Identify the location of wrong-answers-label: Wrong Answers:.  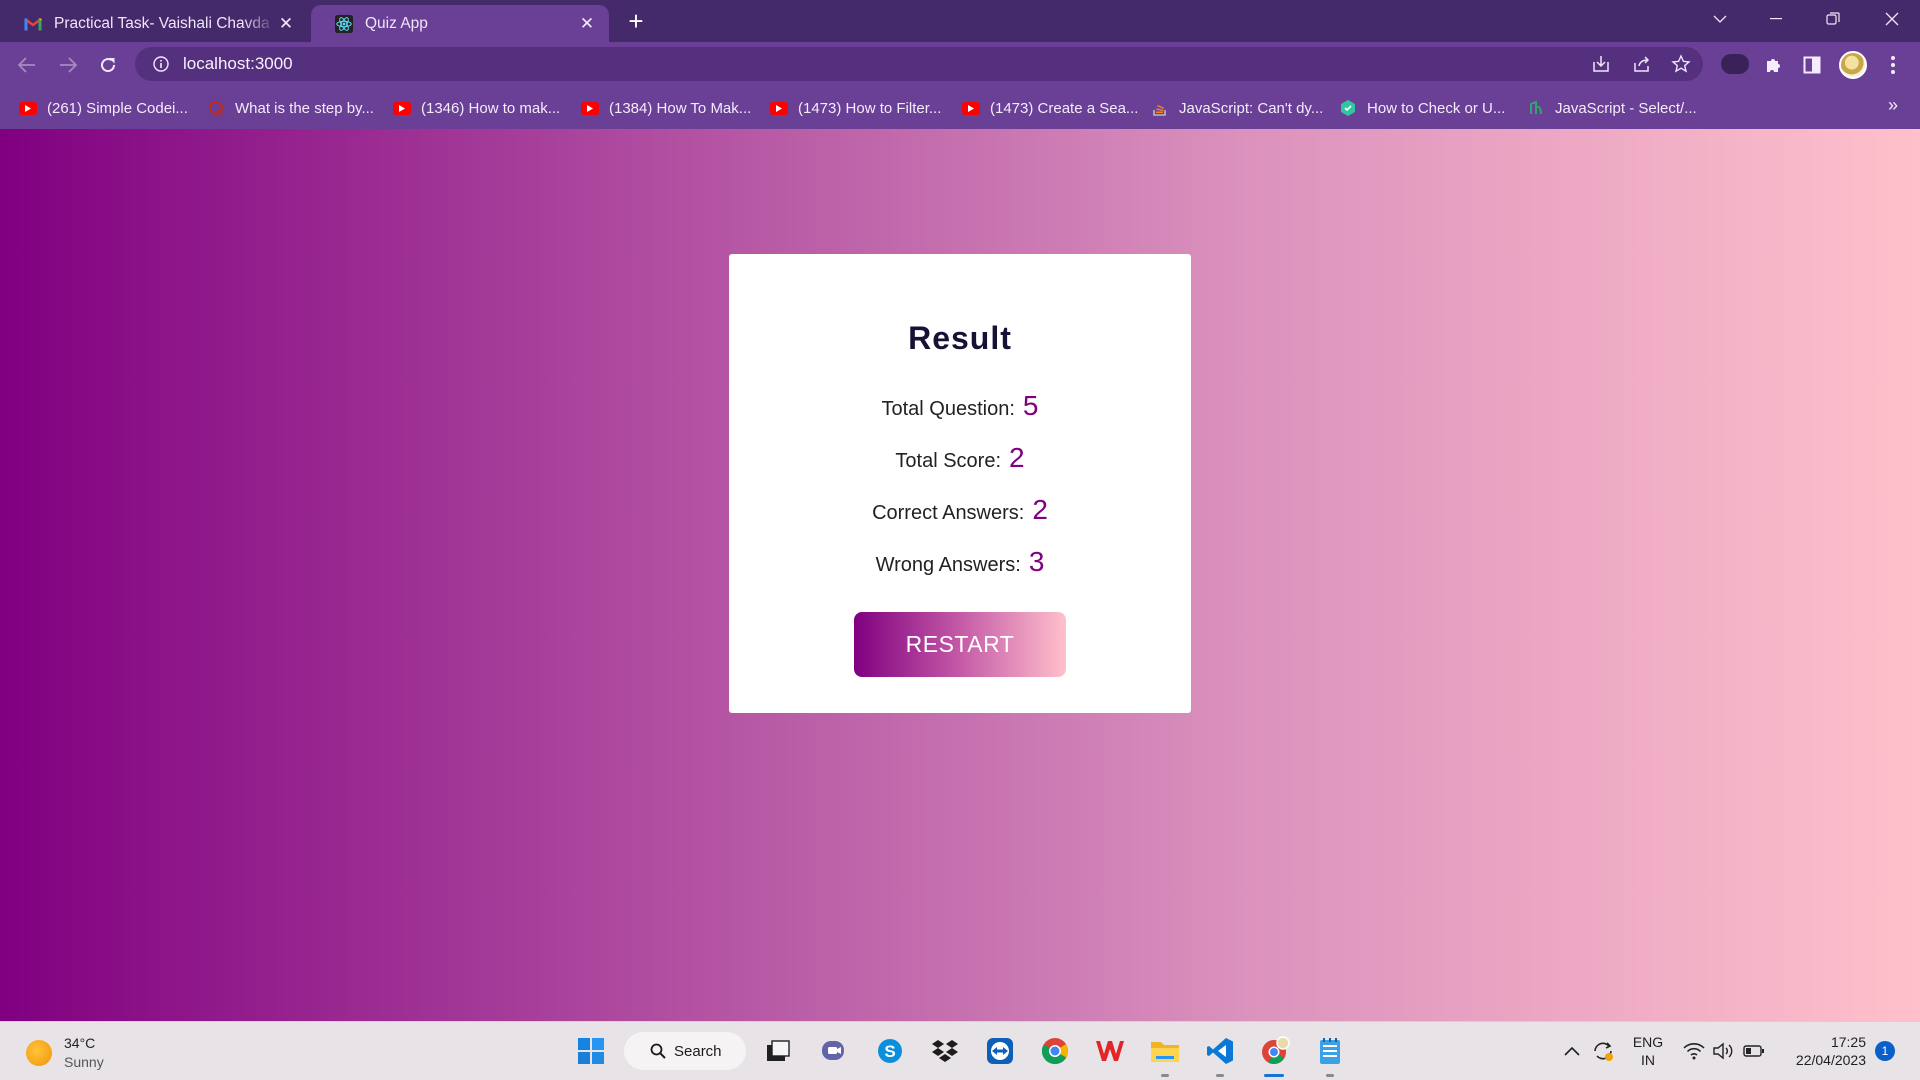
(948, 565).